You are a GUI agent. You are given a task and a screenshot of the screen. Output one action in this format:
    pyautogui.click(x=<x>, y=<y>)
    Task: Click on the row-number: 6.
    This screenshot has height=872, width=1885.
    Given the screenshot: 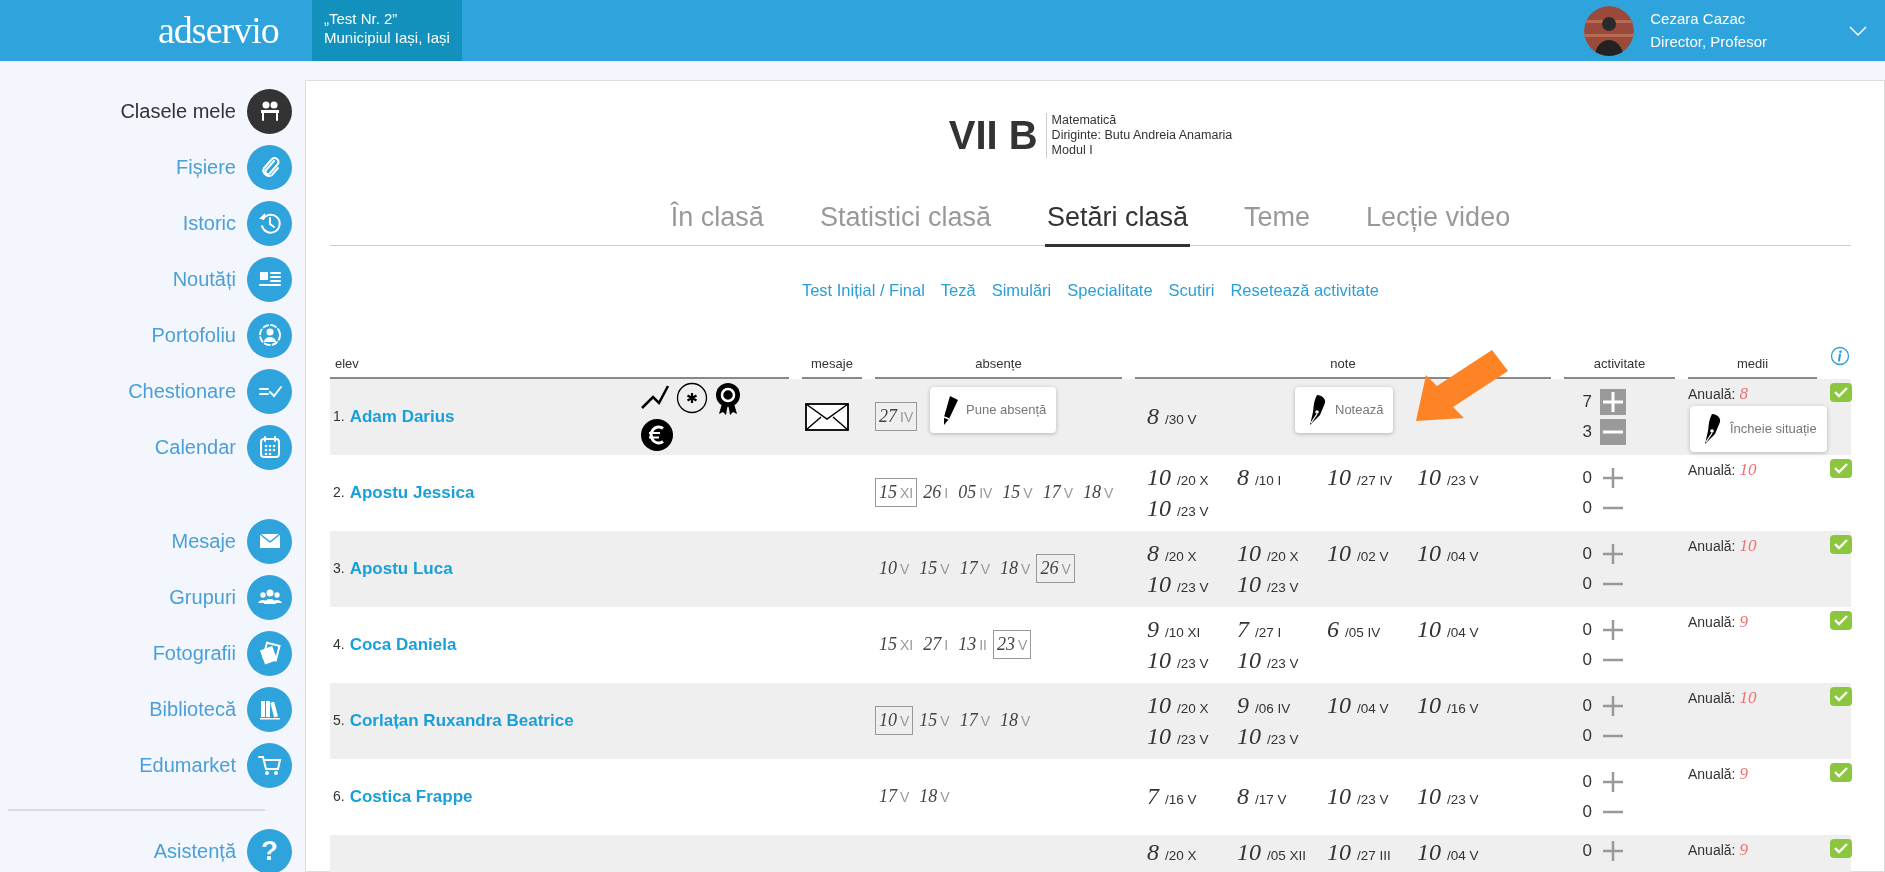 What is the action you would take?
    pyautogui.click(x=338, y=797)
    